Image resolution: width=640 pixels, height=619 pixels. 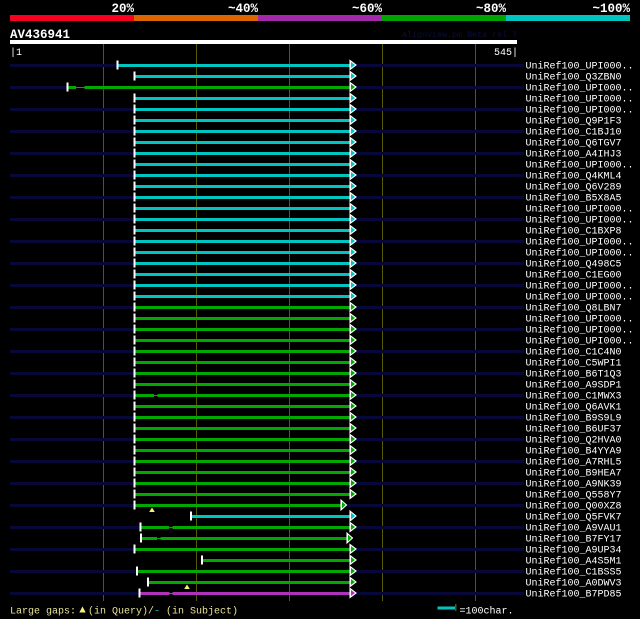 What do you see at coordinates (574, 155) in the screenshot?
I see `svg-text: UniRef100_A4IHJ3` at bounding box center [574, 155].